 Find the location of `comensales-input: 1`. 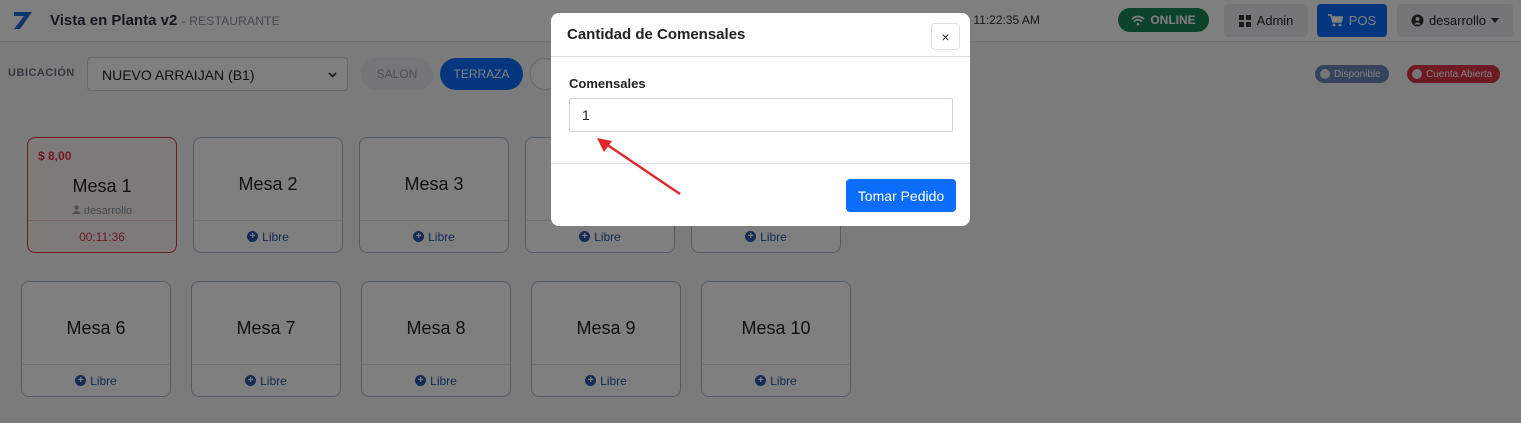

comensales-input: 1 is located at coordinates (761, 115).